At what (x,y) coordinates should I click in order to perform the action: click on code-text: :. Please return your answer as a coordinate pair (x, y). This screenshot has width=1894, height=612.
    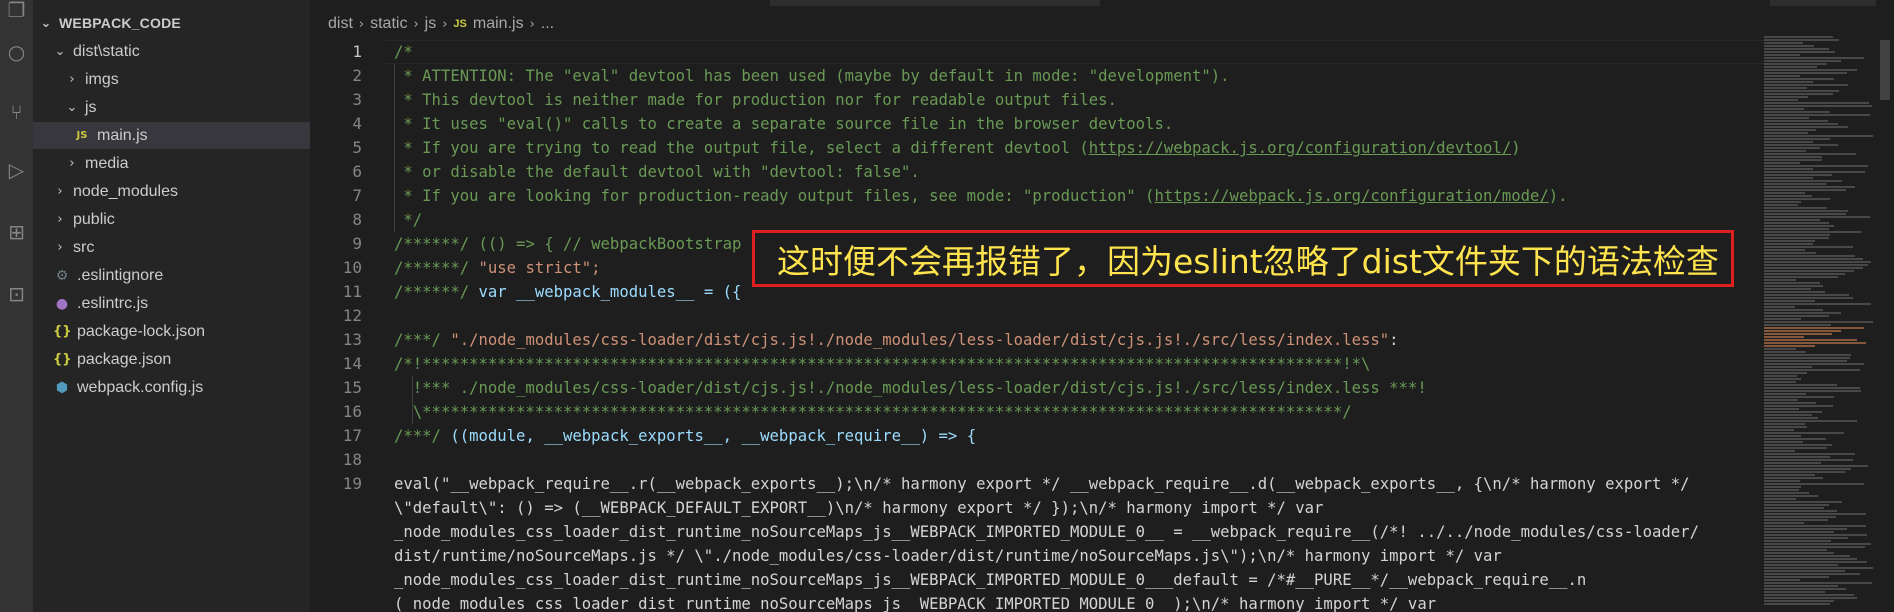
    Looking at the image, I should click on (1394, 340).